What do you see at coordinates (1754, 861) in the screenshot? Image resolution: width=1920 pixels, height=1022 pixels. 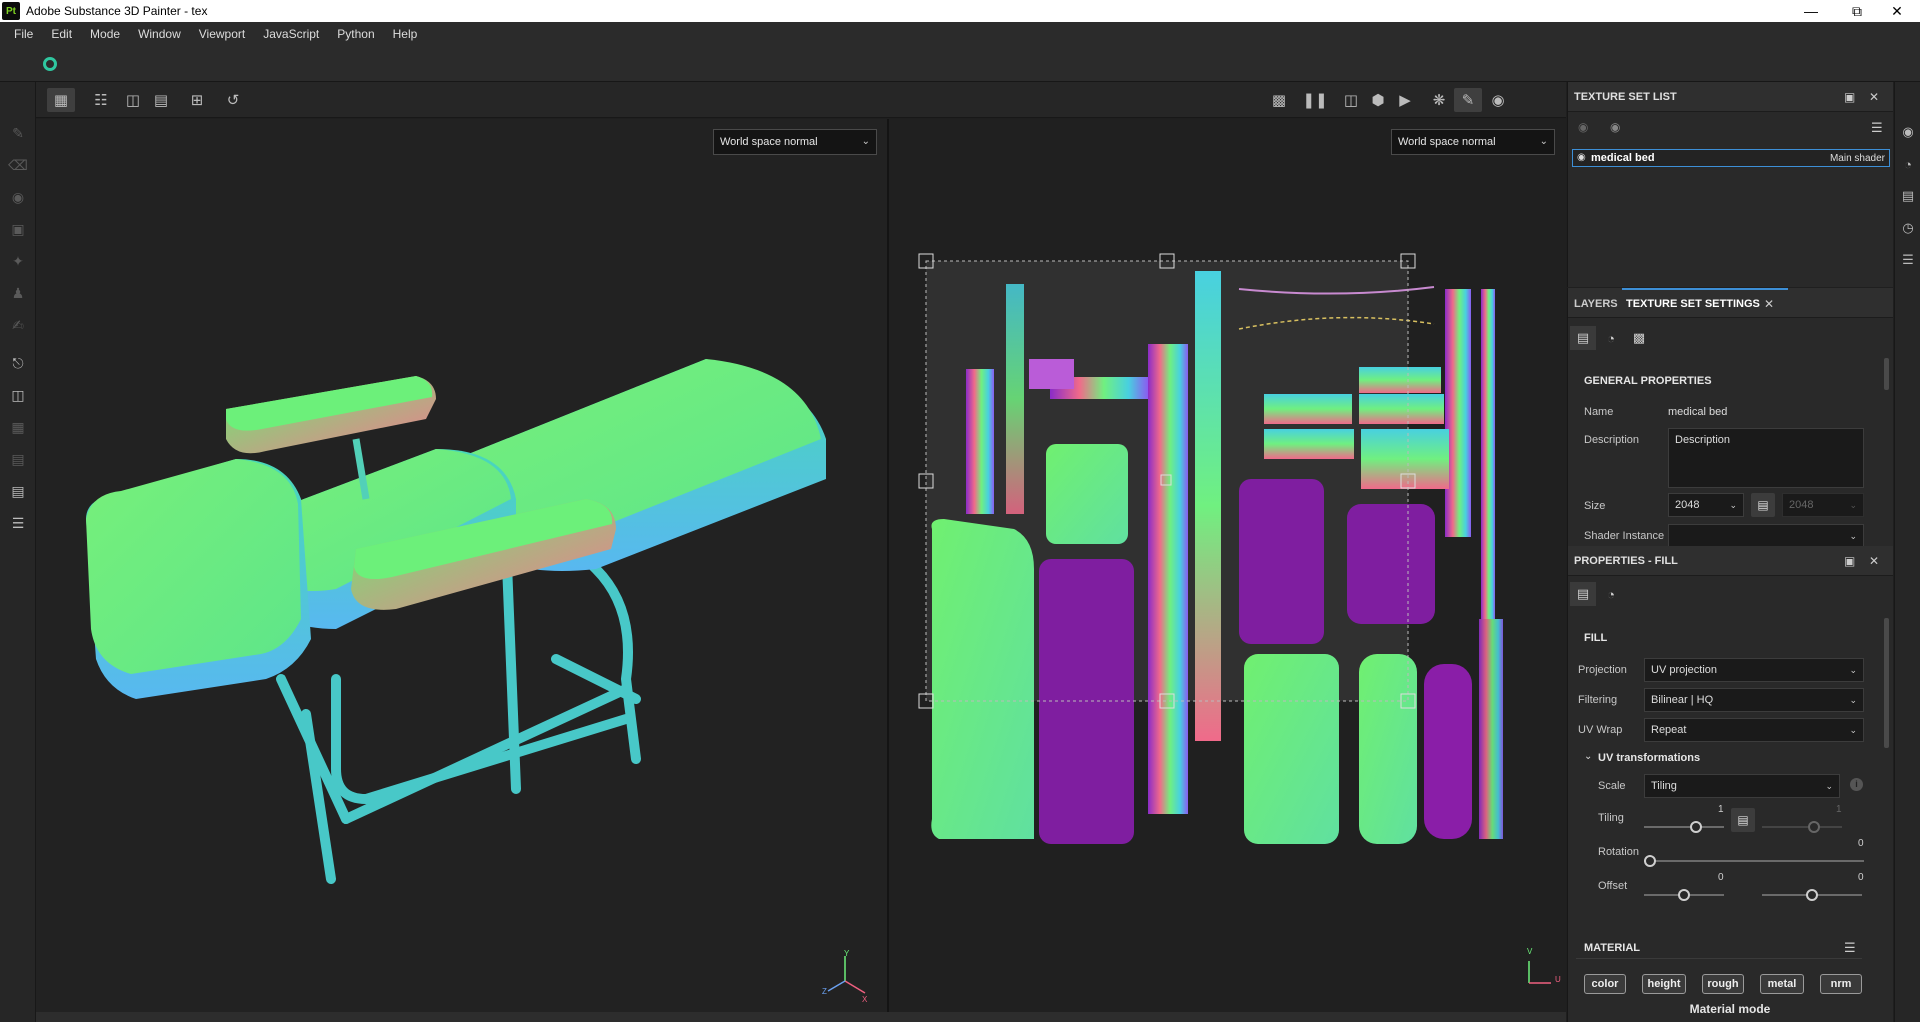 I see `rotation-slider` at bounding box center [1754, 861].